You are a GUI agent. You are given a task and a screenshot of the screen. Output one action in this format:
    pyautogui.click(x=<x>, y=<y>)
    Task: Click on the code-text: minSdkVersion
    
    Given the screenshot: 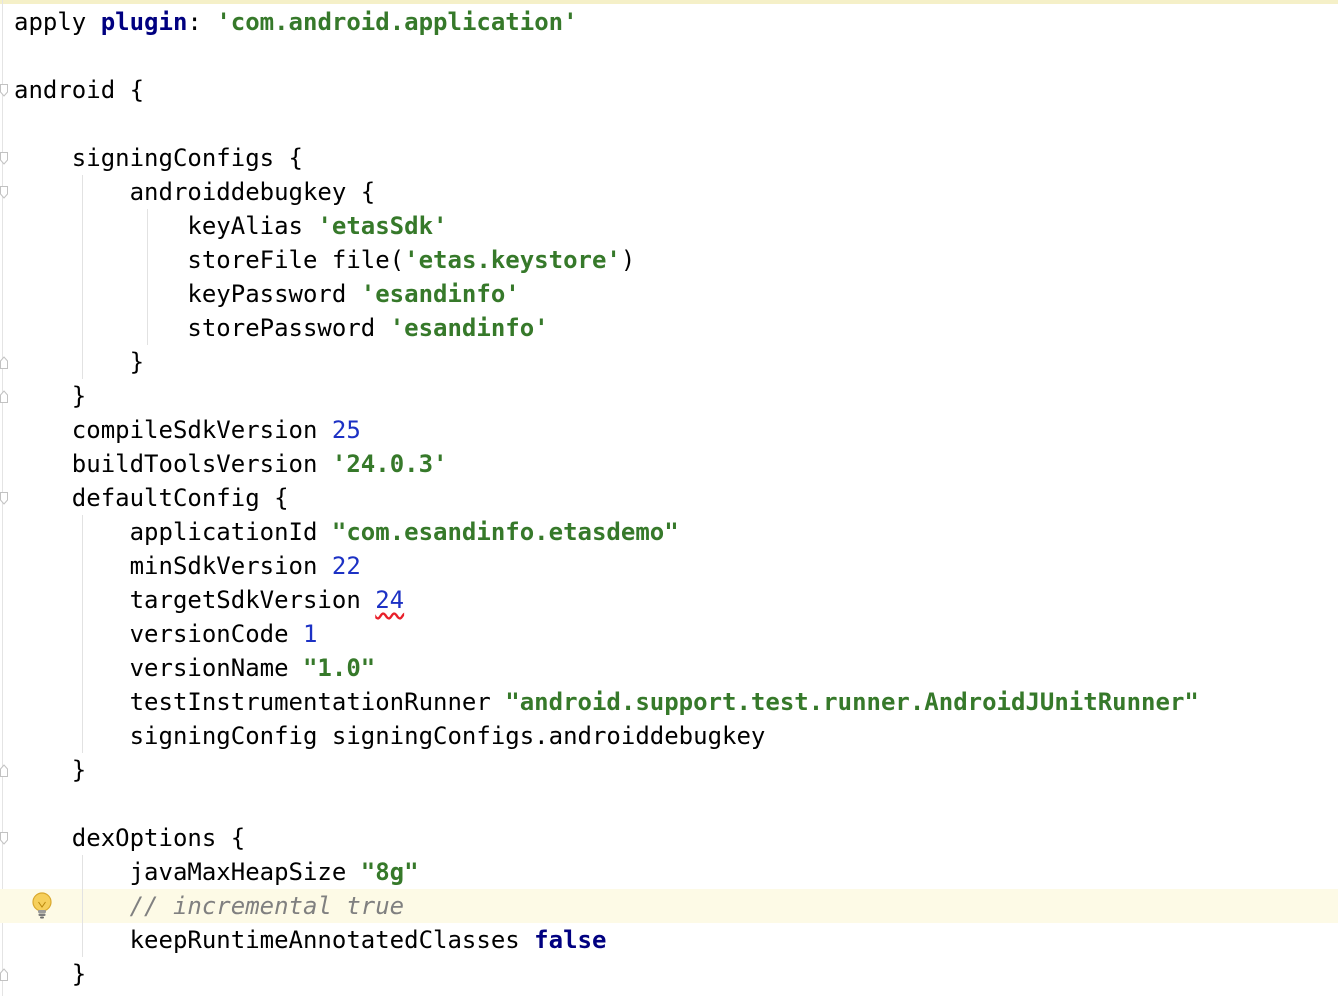 What is the action you would take?
    pyautogui.click(x=173, y=566)
    